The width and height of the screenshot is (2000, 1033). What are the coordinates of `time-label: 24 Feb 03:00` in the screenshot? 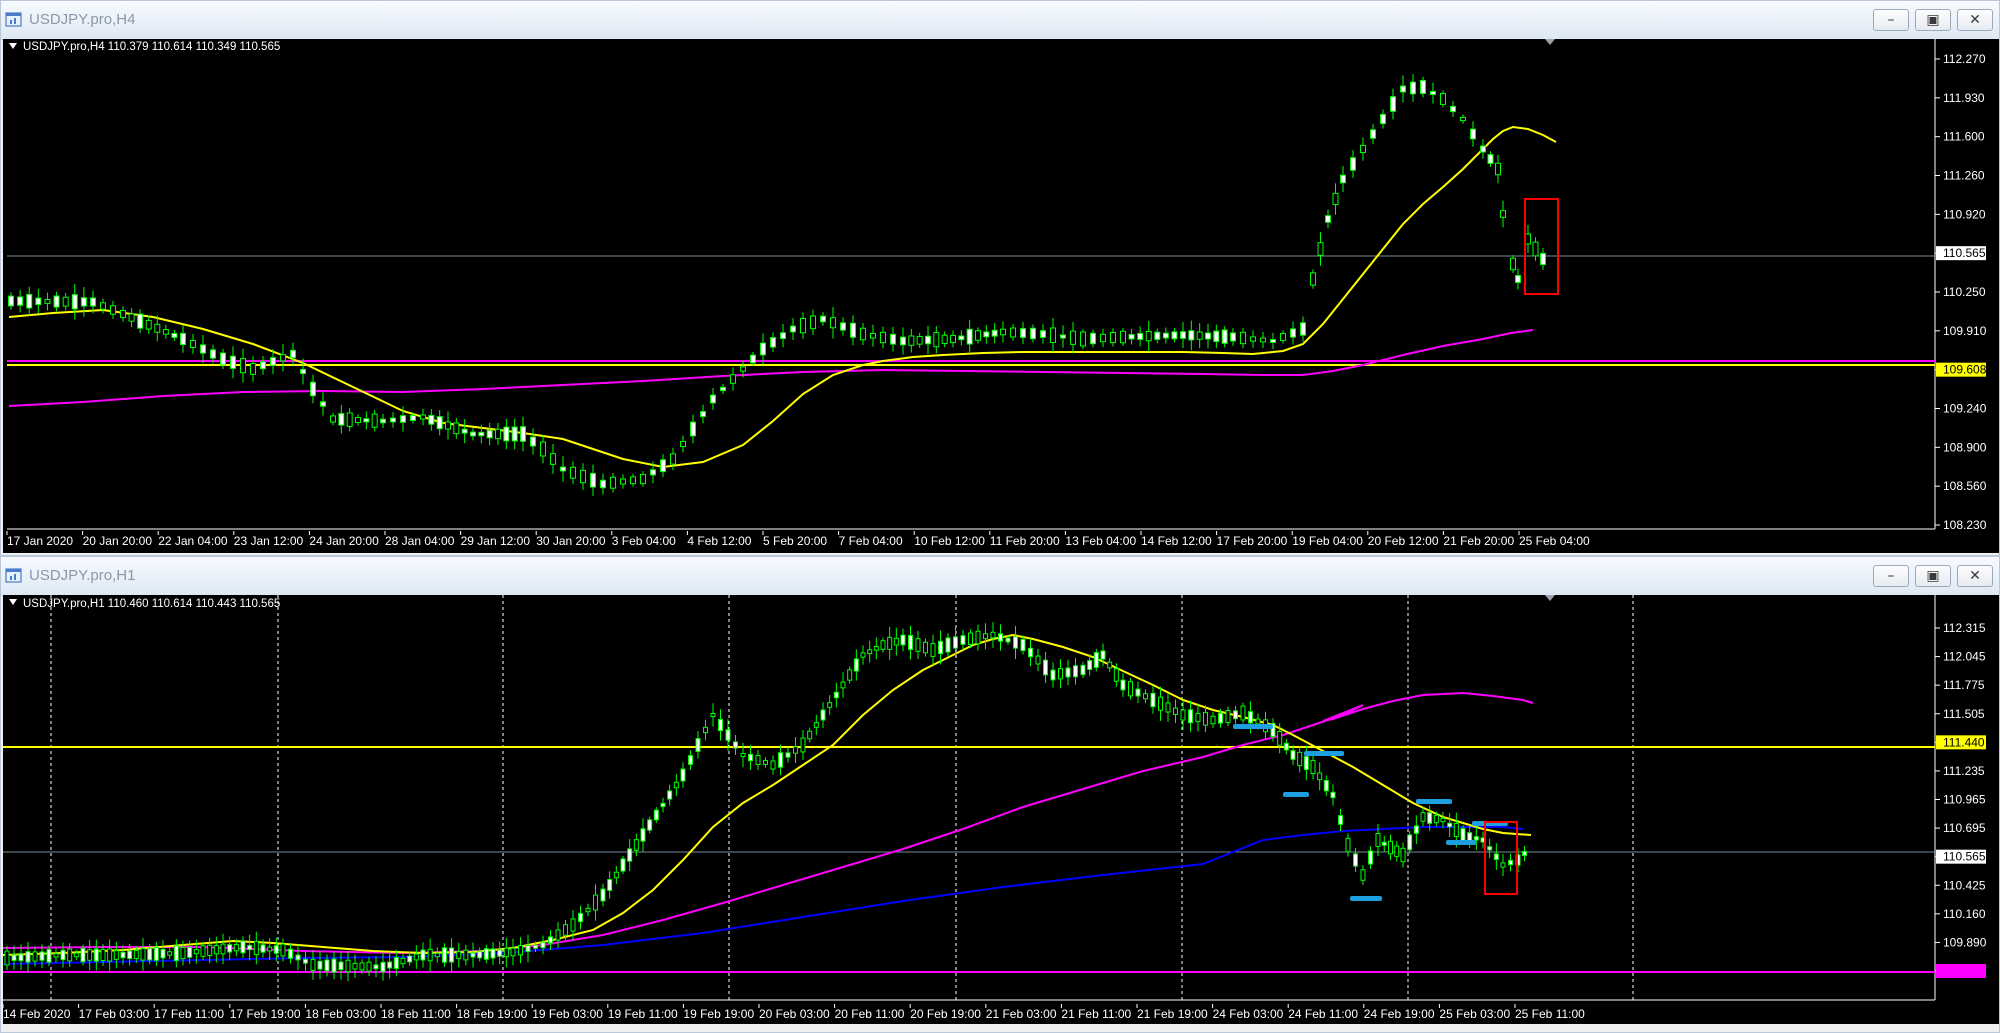 It's located at (1248, 1014).